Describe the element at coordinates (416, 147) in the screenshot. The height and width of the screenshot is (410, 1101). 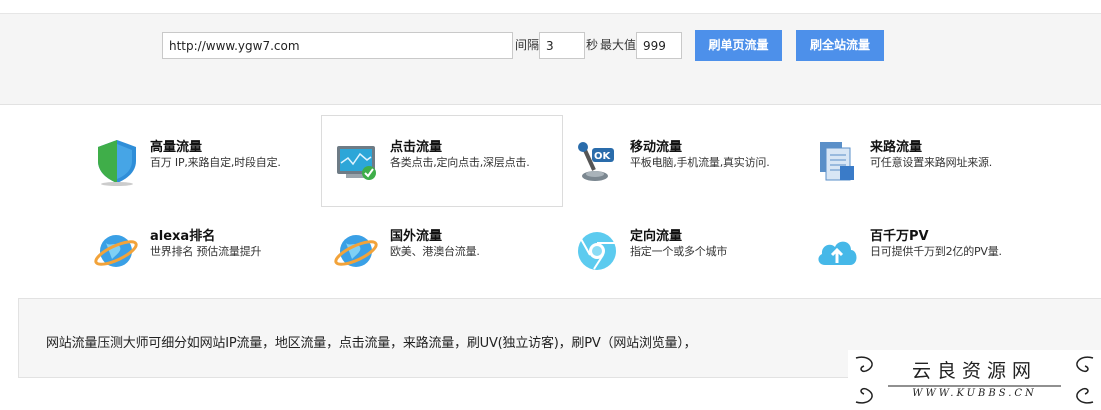
I see `feature-title: 点击流量` at that location.